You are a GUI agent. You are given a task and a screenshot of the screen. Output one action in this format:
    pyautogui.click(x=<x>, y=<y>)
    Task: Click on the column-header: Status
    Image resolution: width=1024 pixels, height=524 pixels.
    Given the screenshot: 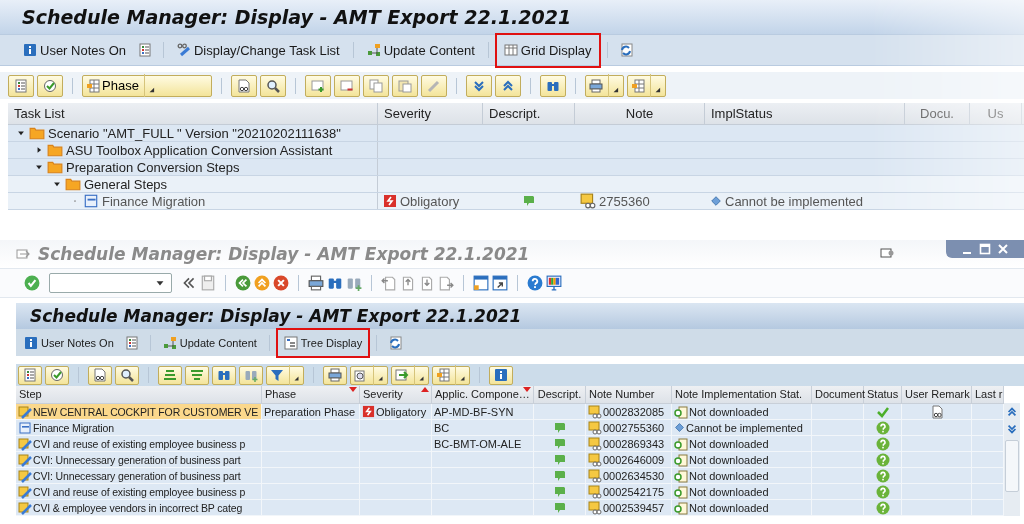 What is the action you would take?
    pyautogui.click(x=883, y=394)
    